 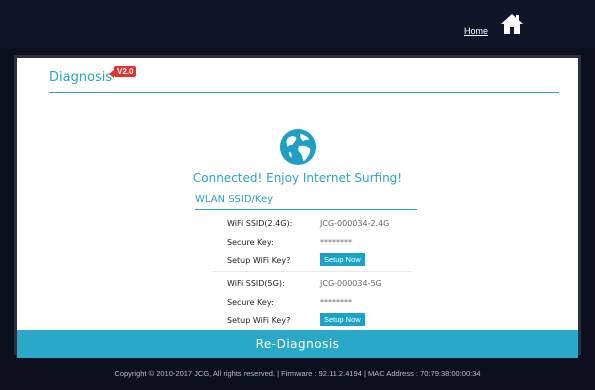 I want to click on key-5g-value: ********, so click(x=336, y=302).